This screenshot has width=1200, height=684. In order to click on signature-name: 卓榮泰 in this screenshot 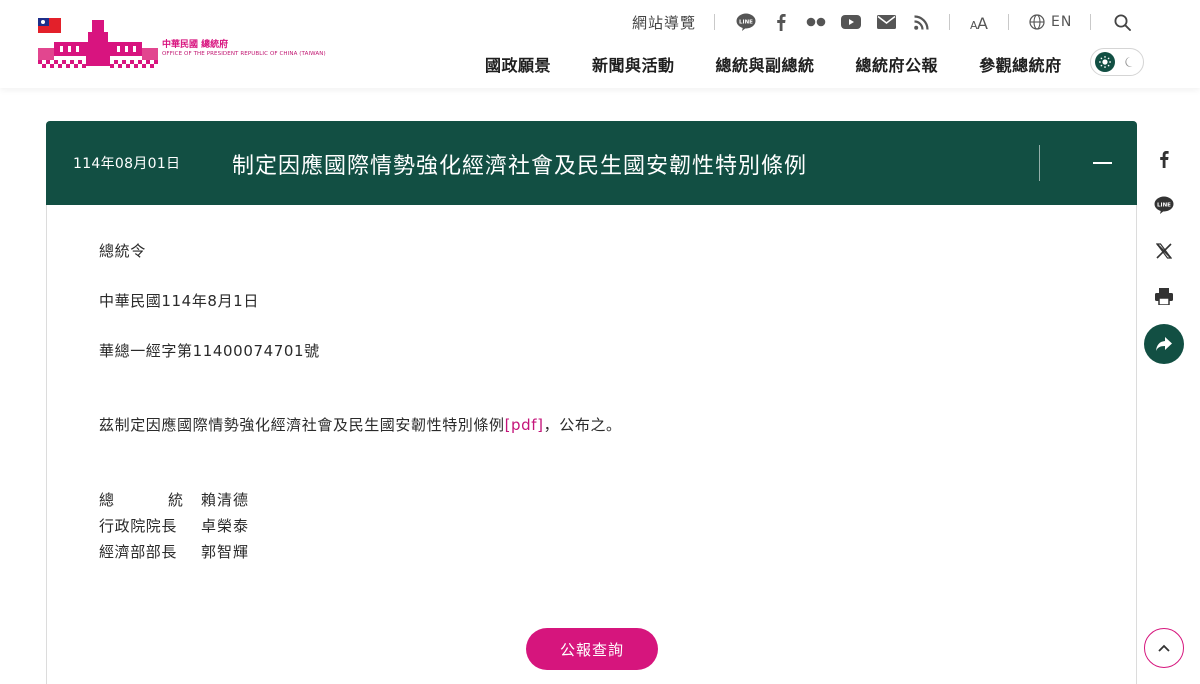, I will do `click(225, 526)`.